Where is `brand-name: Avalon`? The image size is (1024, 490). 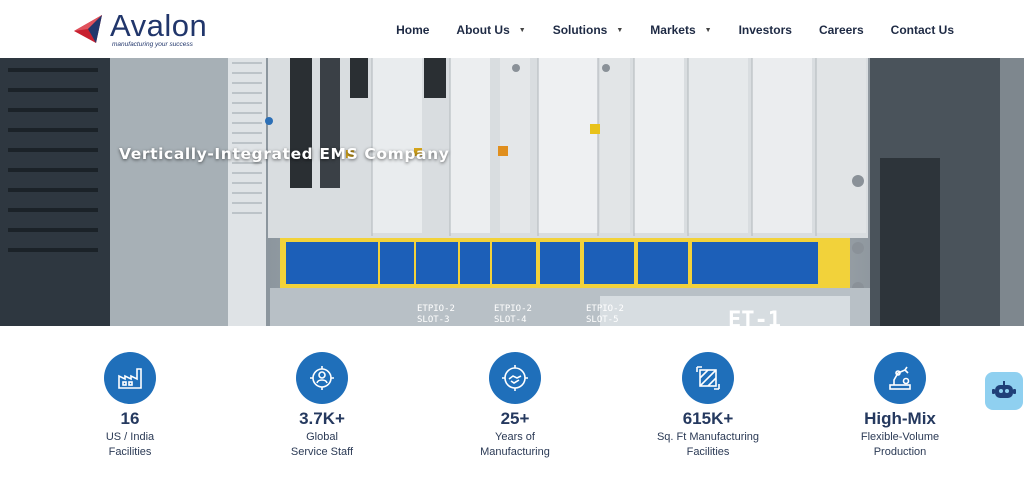
brand-name: Avalon is located at coordinates (159, 25).